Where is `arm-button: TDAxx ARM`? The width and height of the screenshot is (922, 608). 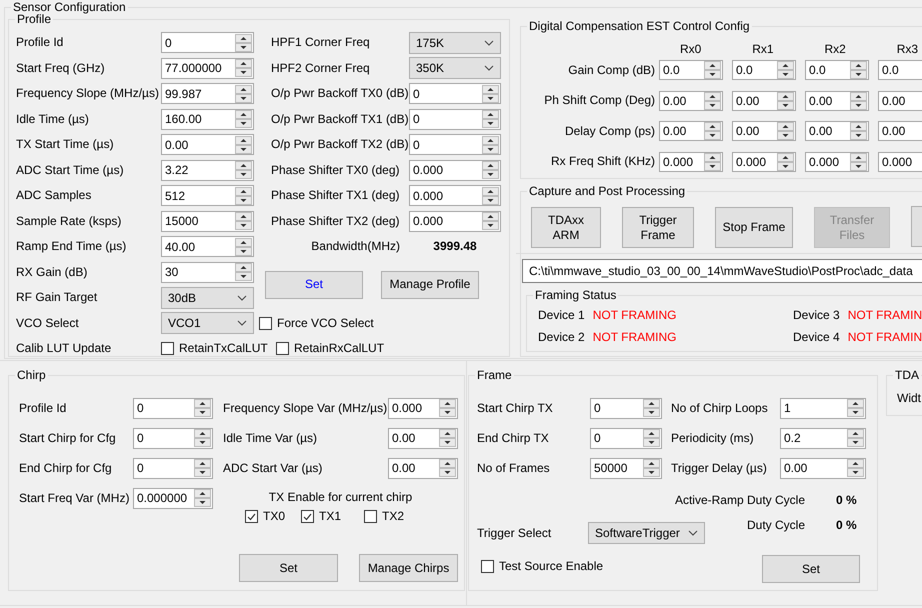 arm-button: TDAxx ARM is located at coordinates (566, 227).